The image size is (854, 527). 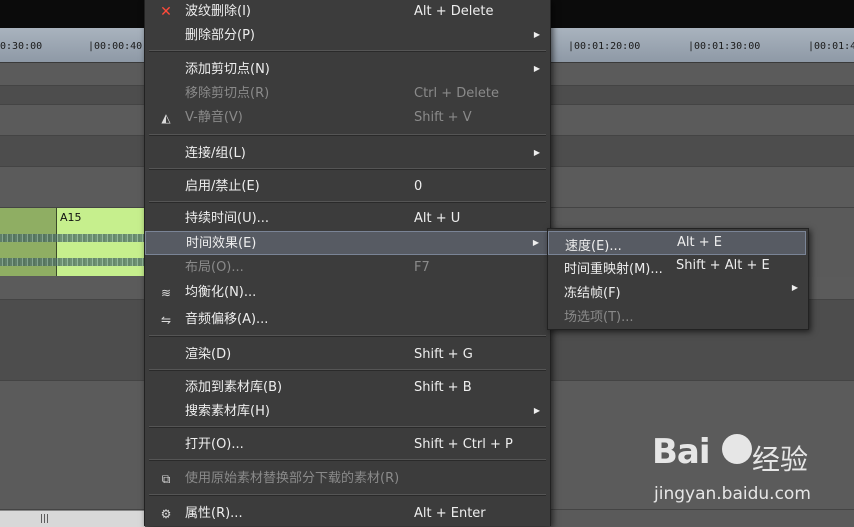 What do you see at coordinates (222, 186) in the screenshot?
I see `menu-item-label: 启用/禁止(E)` at bounding box center [222, 186].